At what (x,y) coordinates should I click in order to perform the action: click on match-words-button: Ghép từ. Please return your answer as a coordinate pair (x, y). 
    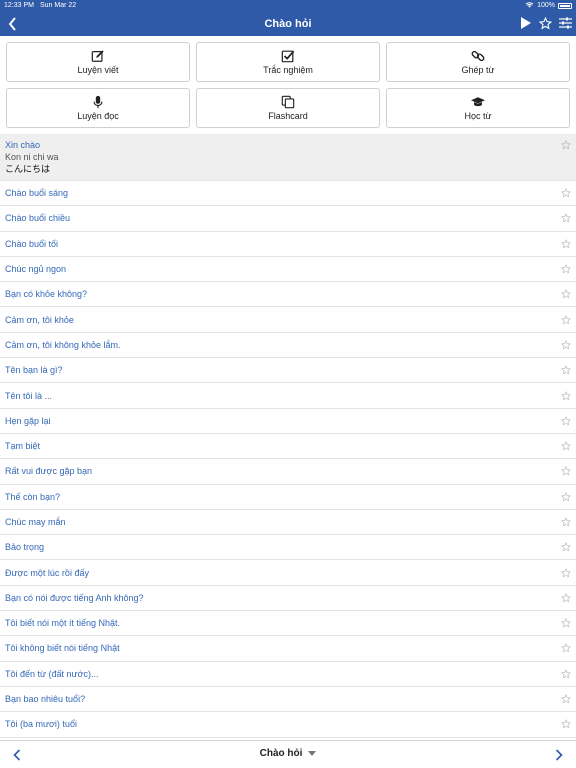
    Looking at the image, I should click on (478, 62).